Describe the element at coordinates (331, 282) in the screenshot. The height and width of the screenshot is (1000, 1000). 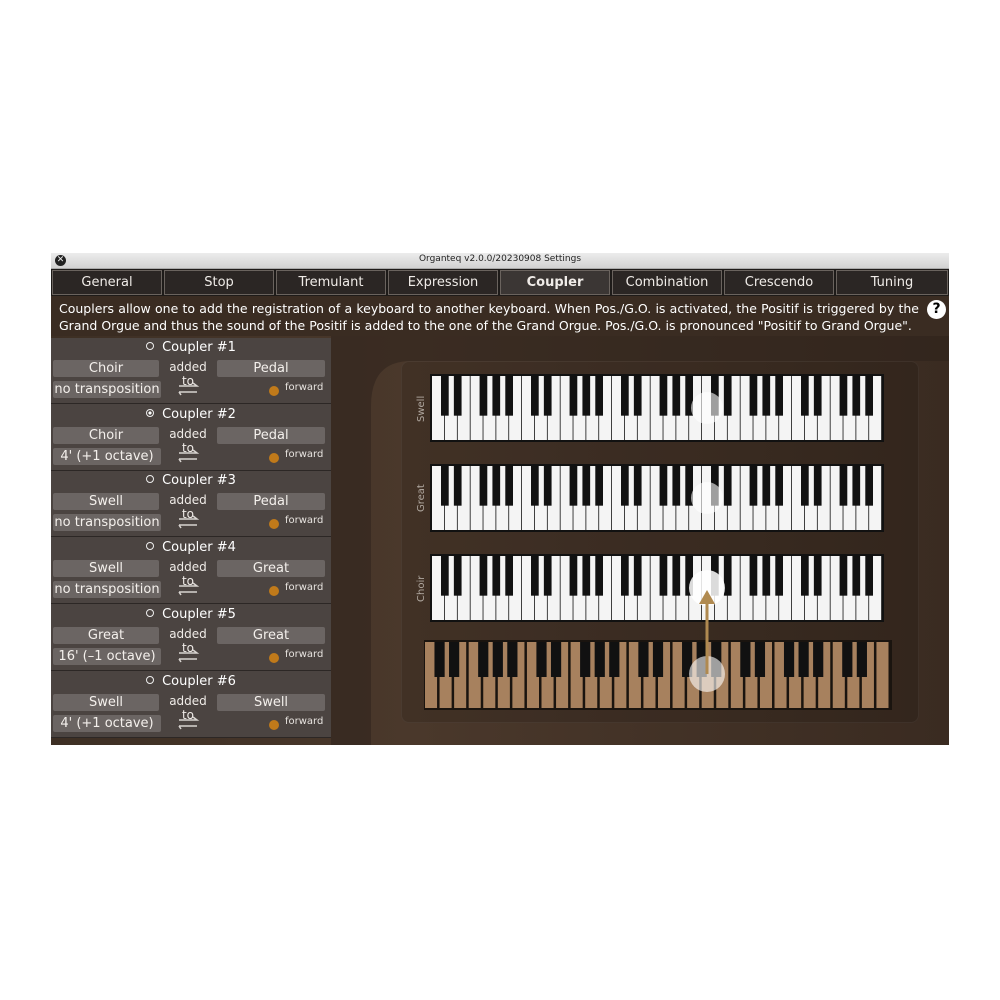
I see `tab-tremulant: Tremulant` at that location.